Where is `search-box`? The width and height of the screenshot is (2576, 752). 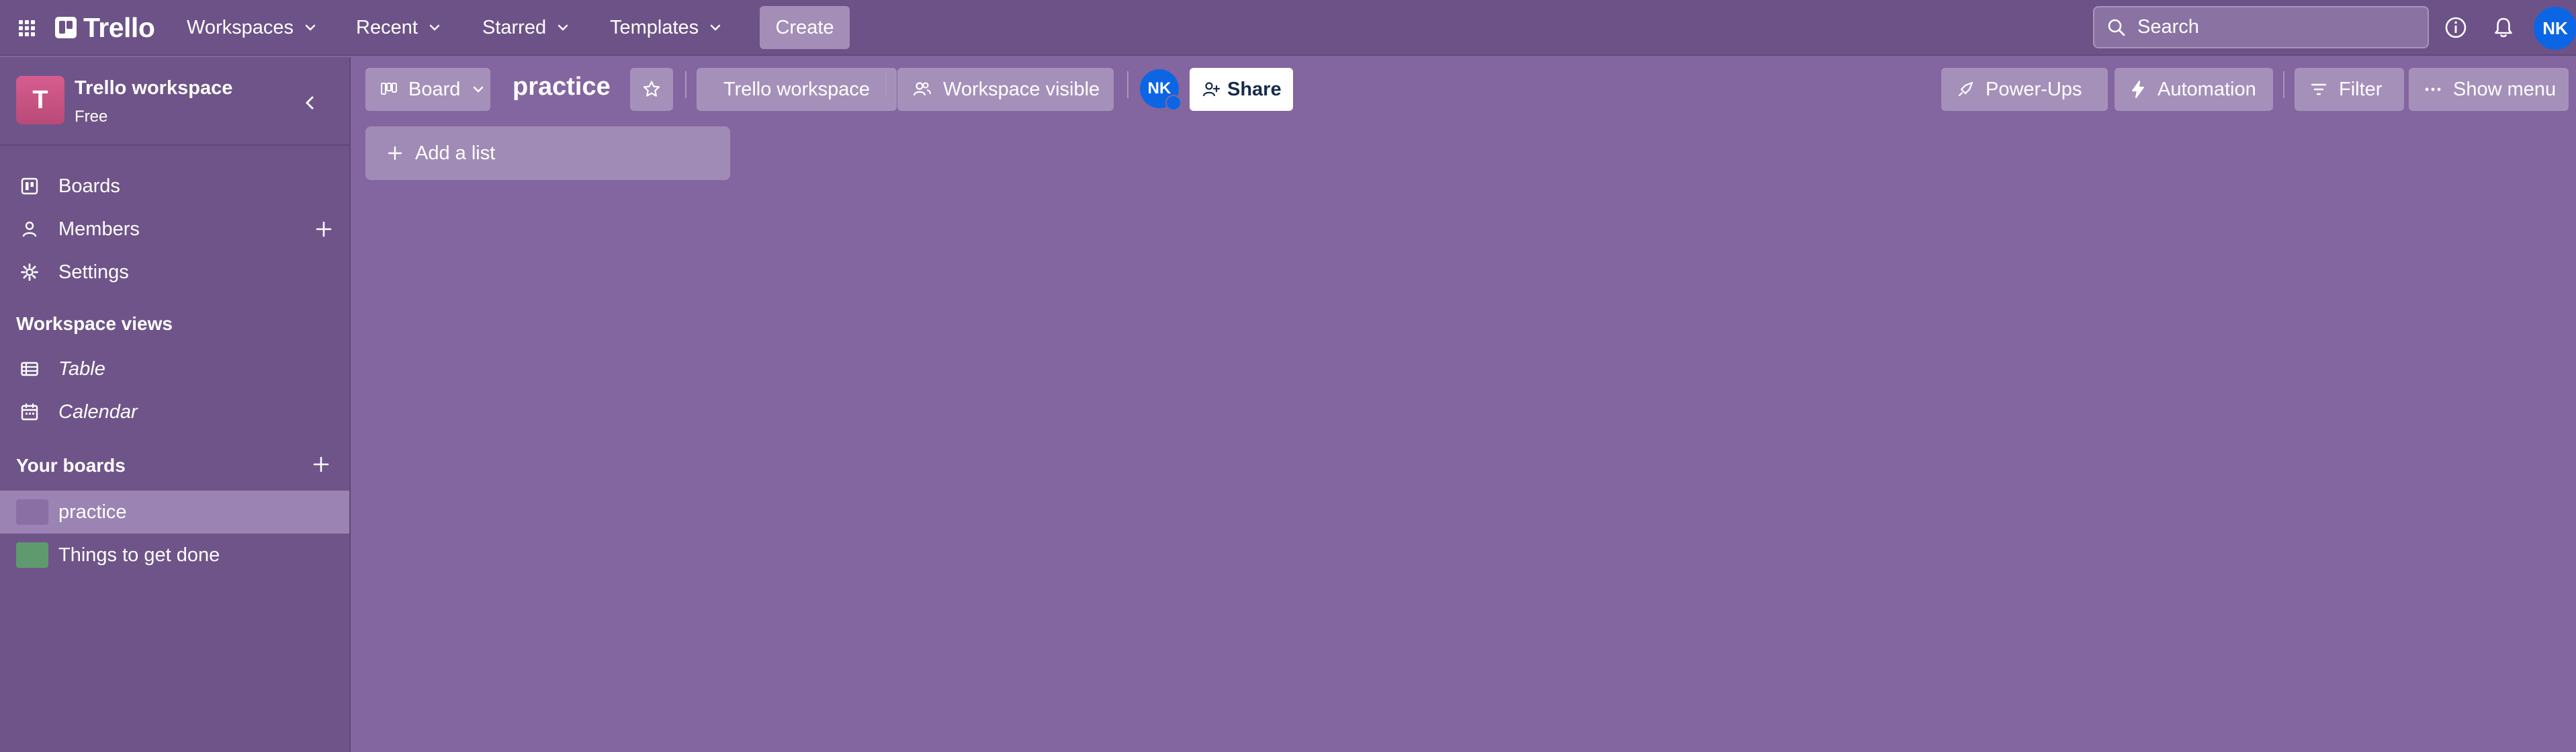 search-box is located at coordinates (2261, 27).